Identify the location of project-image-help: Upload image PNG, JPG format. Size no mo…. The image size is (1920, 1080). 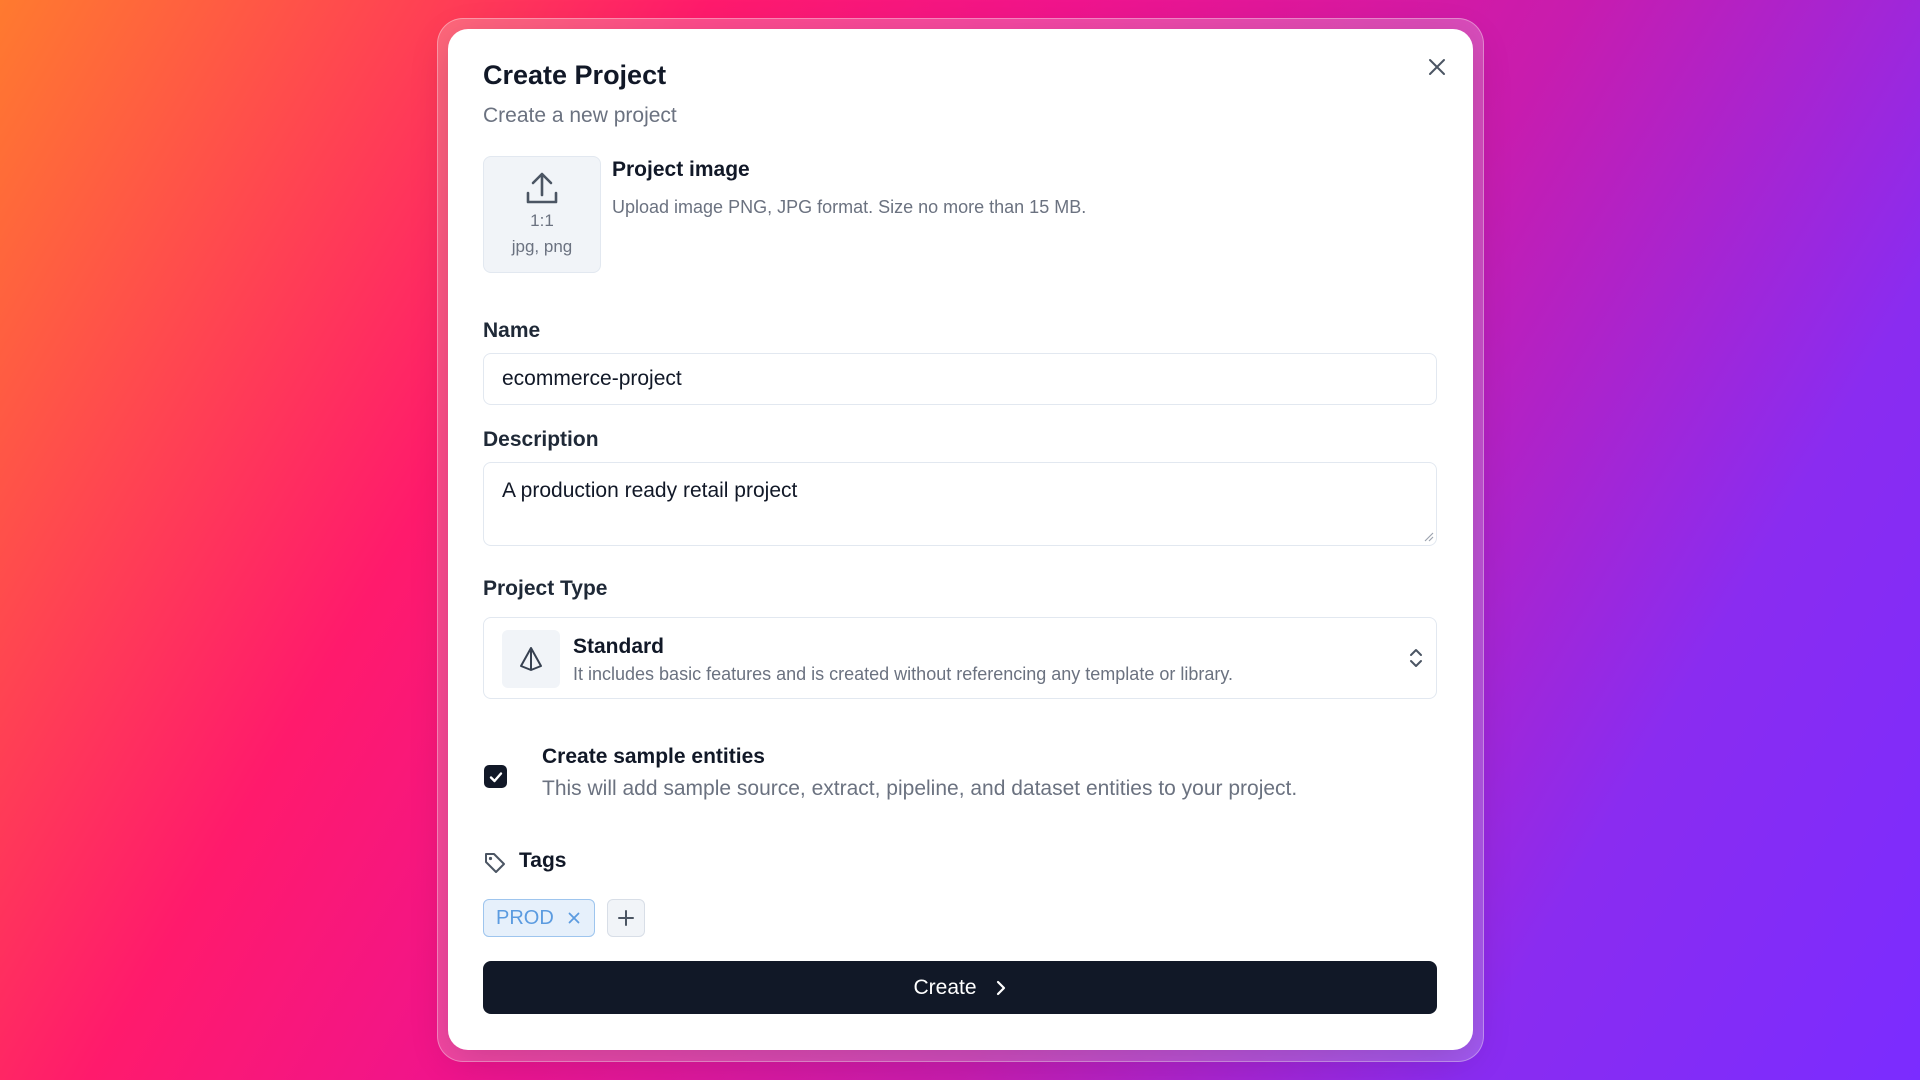
(849, 207).